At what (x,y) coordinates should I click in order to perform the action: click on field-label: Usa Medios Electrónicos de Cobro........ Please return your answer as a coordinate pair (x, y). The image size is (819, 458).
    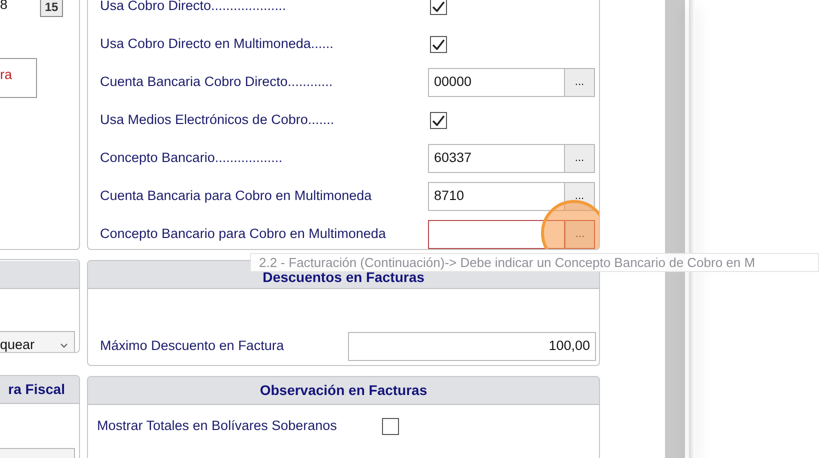
    Looking at the image, I should click on (218, 119).